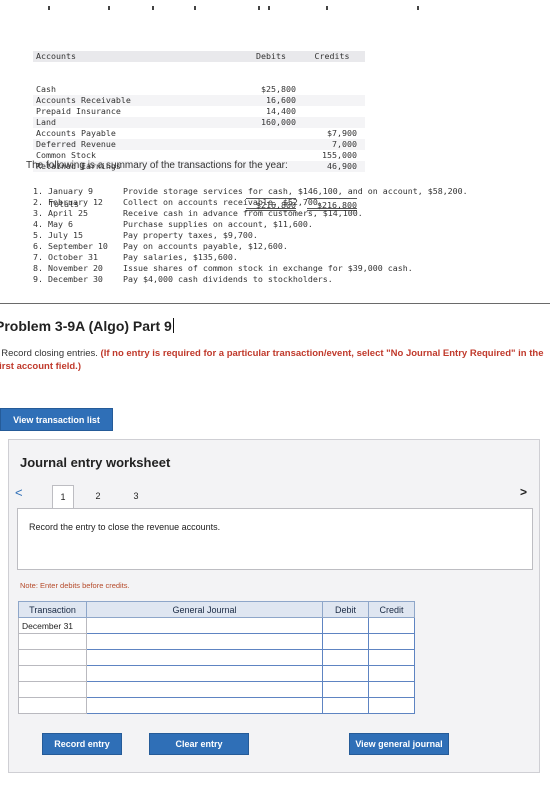 The image size is (550, 799). What do you see at coordinates (19, 492) in the screenshot?
I see `prev-page-icon: <` at bounding box center [19, 492].